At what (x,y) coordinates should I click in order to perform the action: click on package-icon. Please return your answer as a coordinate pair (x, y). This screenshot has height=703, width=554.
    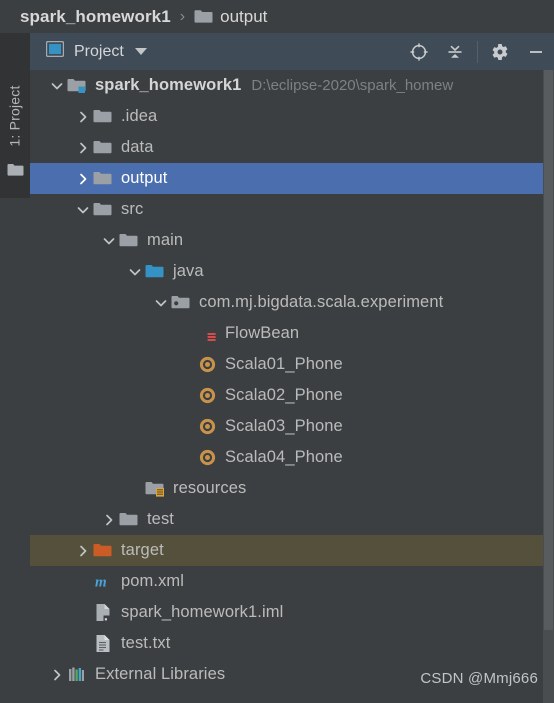
    Looking at the image, I should click on (181, 302).